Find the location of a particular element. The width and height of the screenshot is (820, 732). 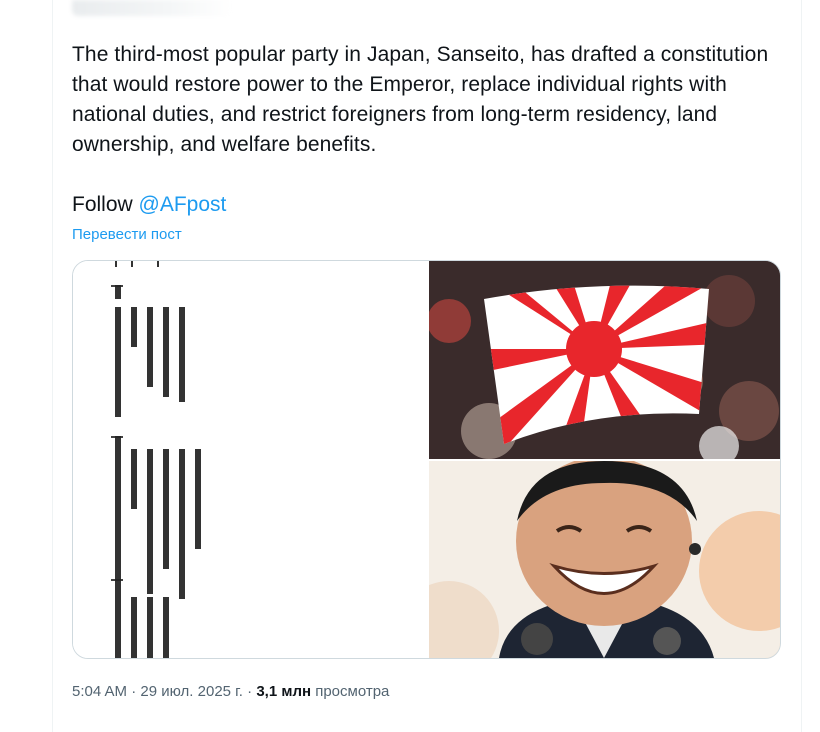

author-header-blurred is located at coordinates (152, 8).